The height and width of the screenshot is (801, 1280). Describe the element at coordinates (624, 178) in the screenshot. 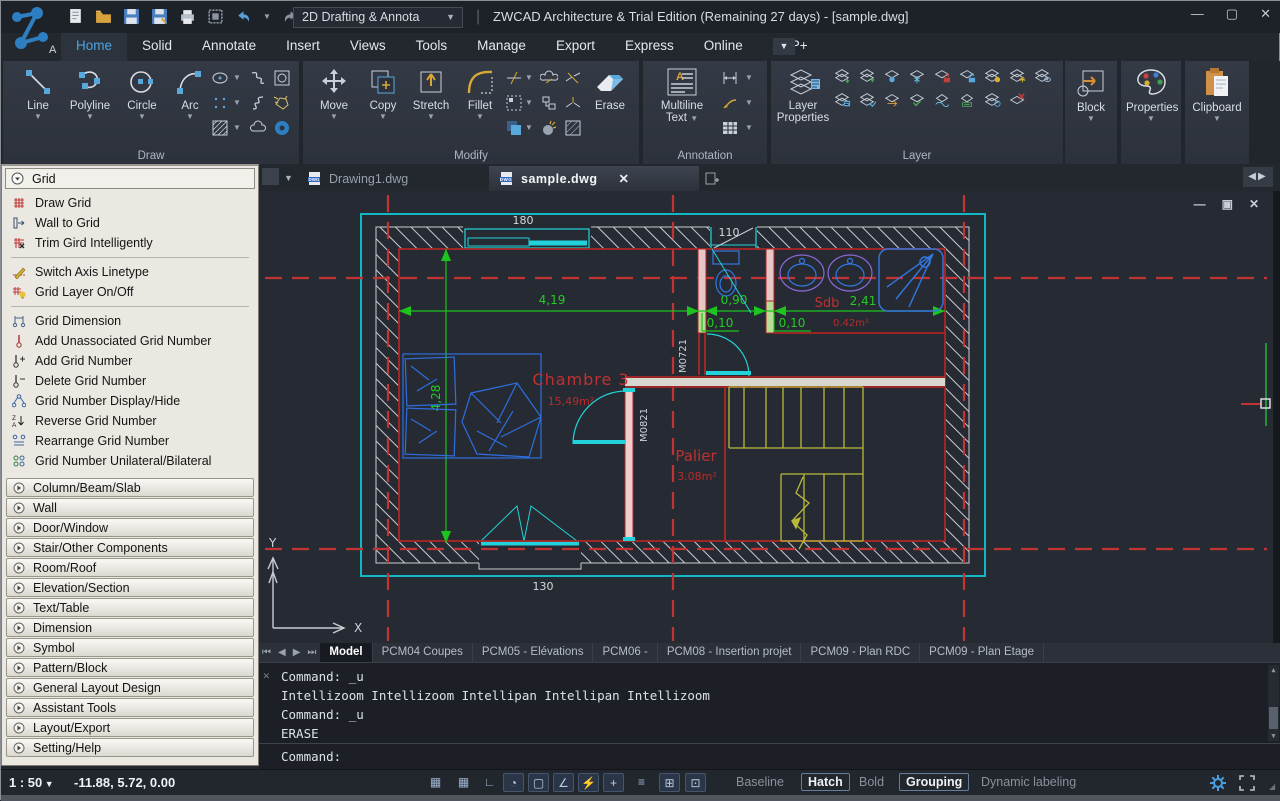

I see `close-doc-tab-icon: ✕` at that location.